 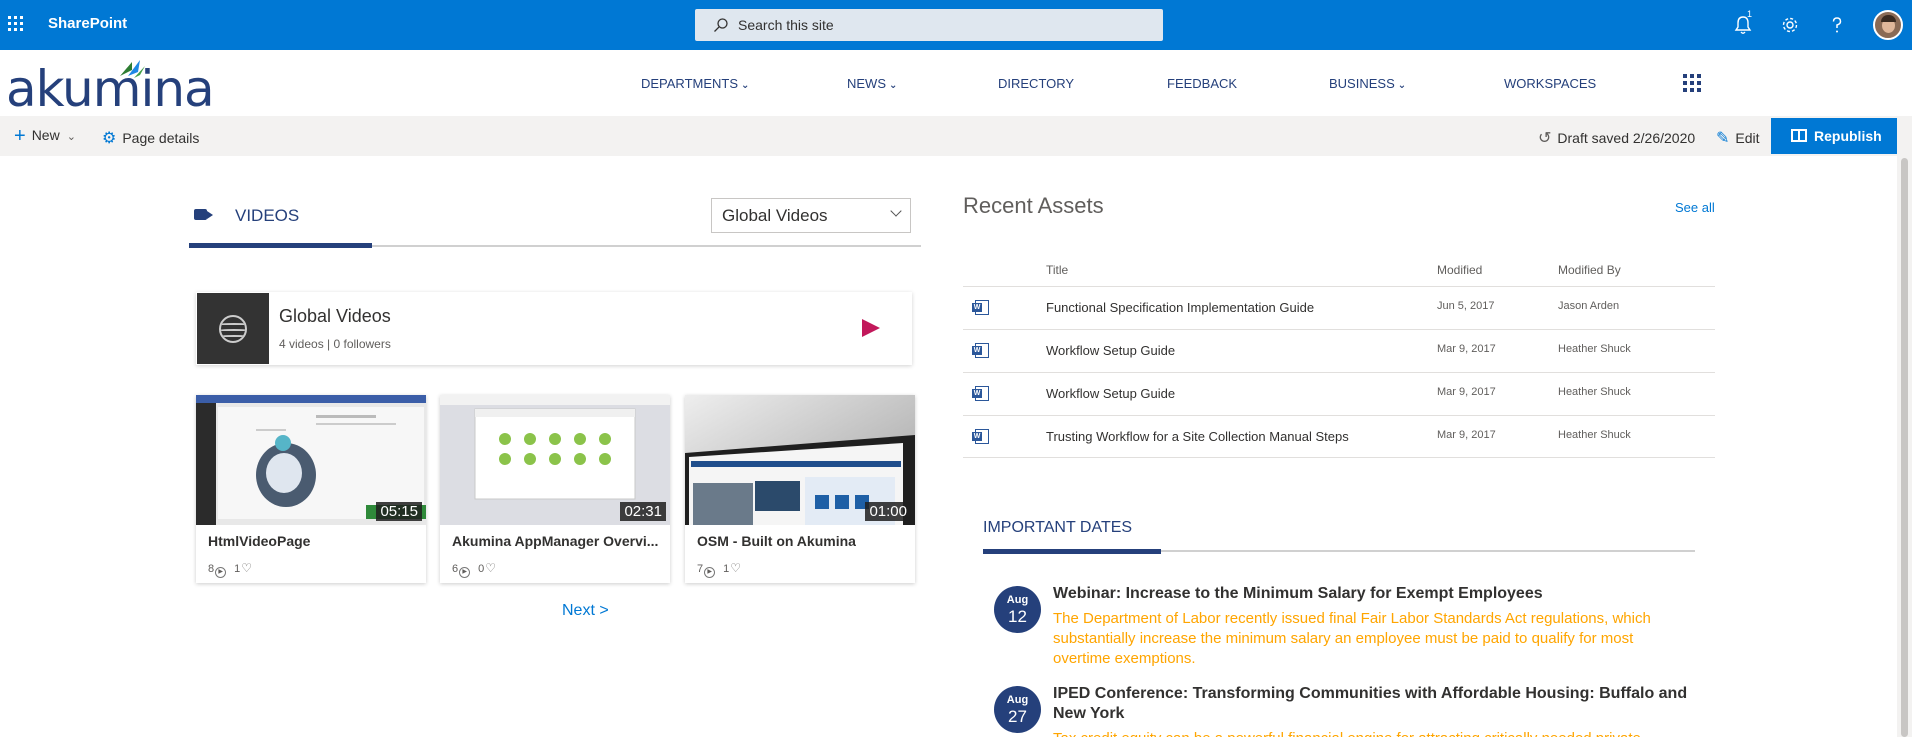 What do you see at coordinates (555, 460) in the screenshot?
I see `video-thumbnail: 02:31` at bounding box center [555, 460].